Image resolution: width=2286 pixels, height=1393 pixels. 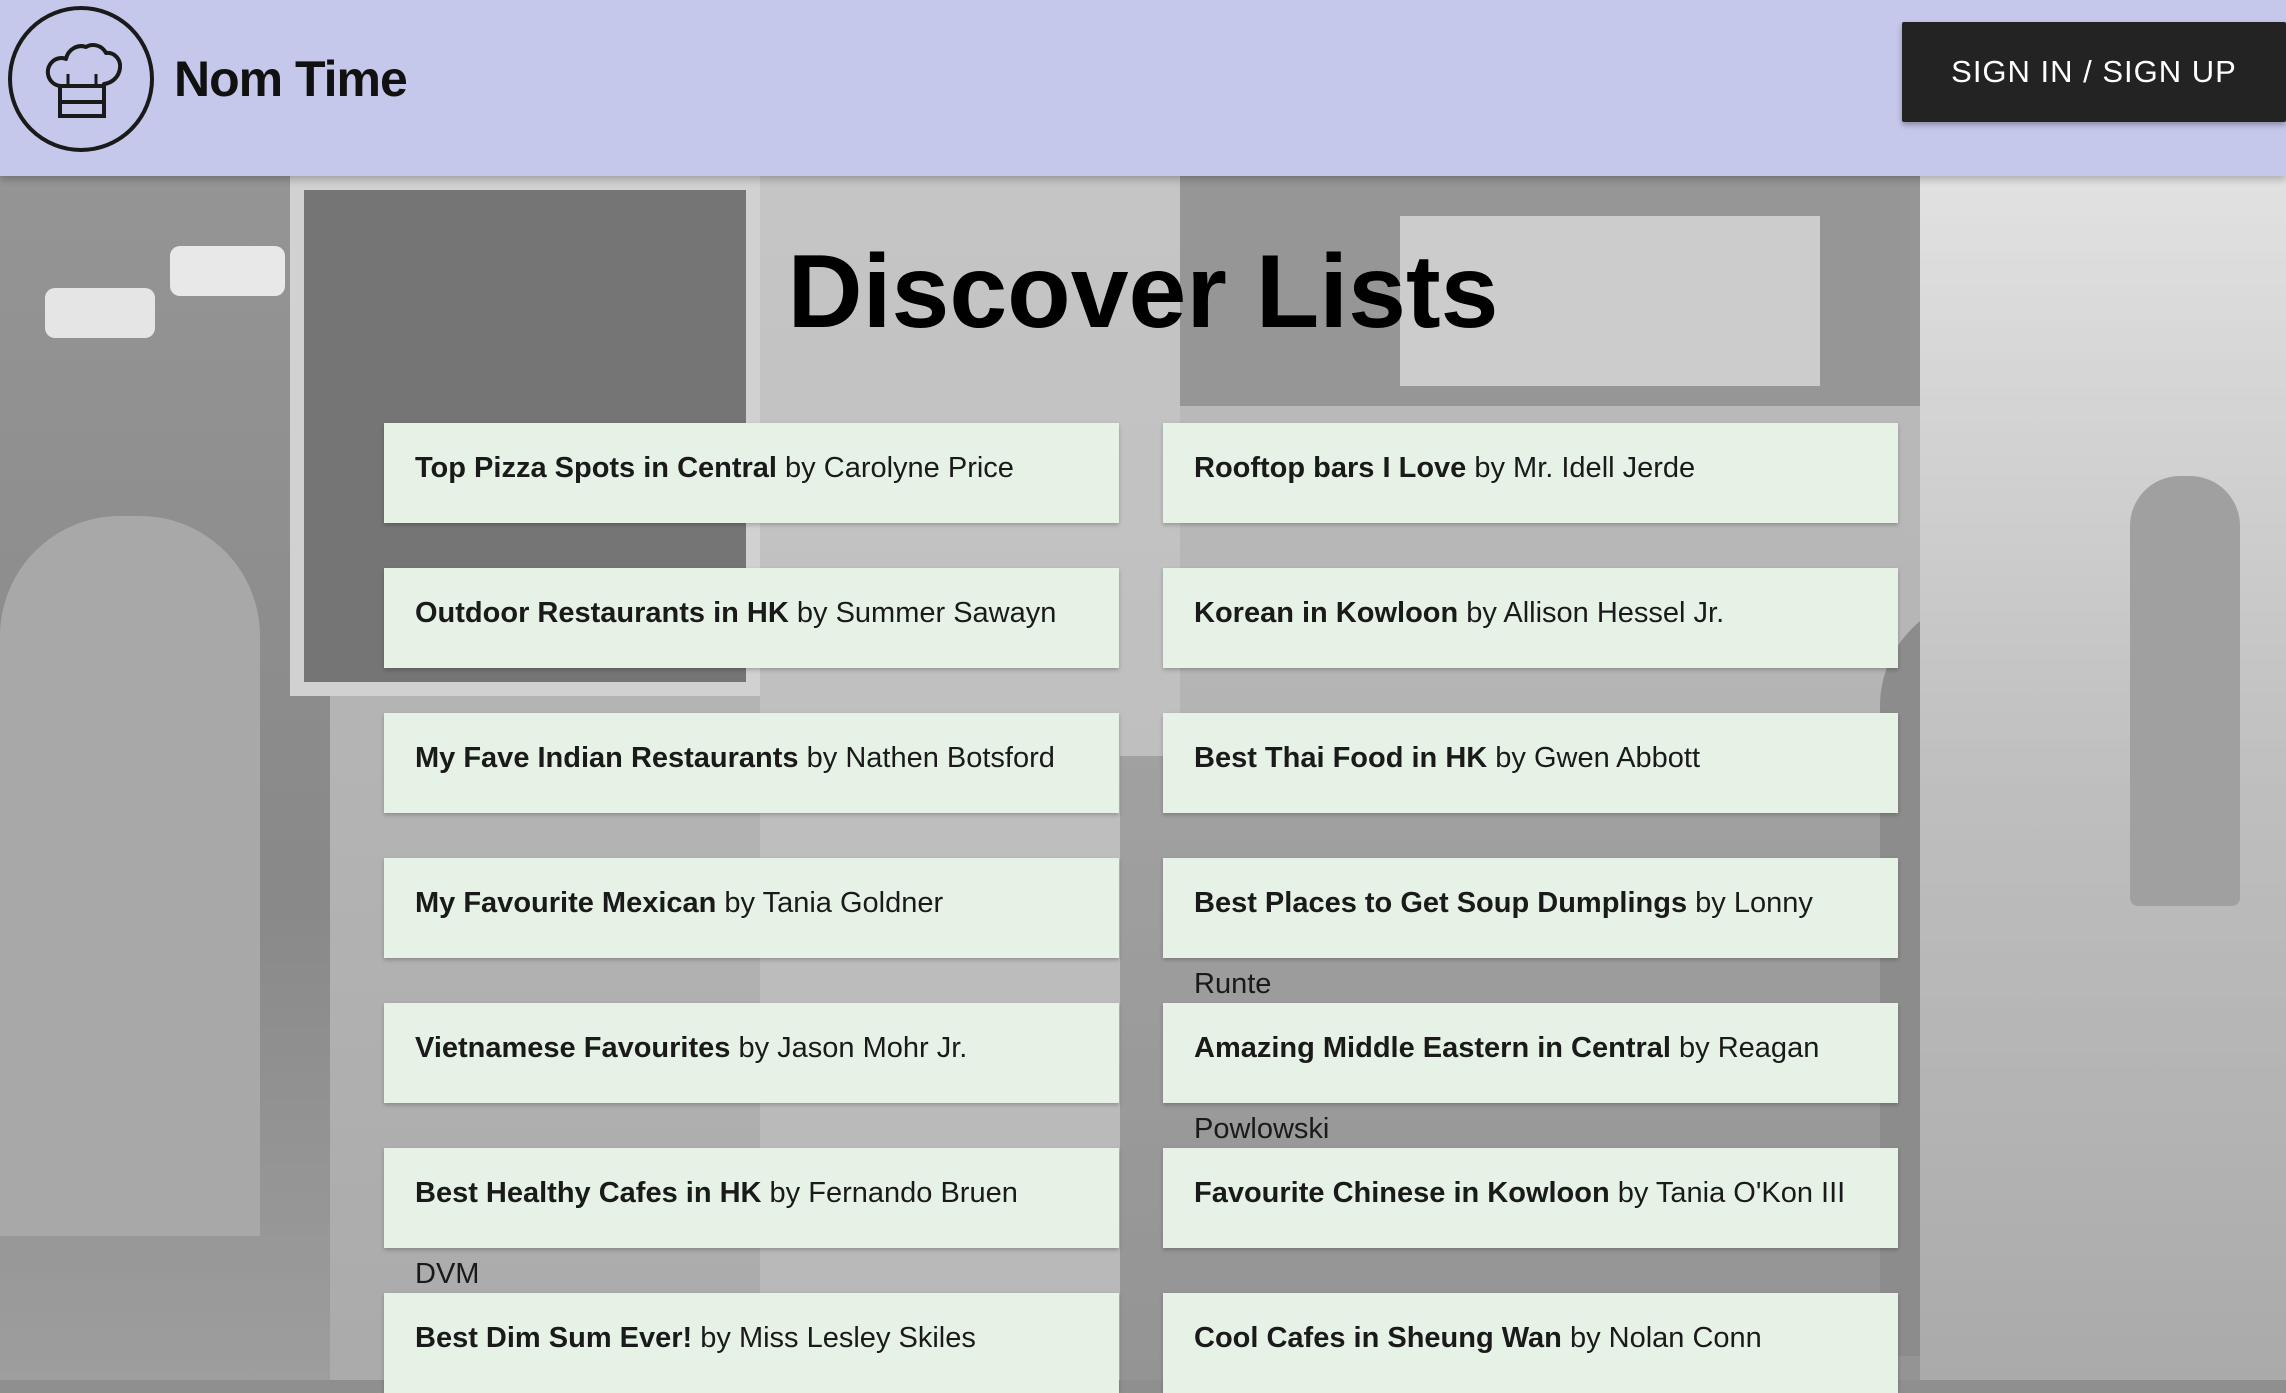 I want to click on list-title: Best Dim Sum Ever!, so click(x=554, y=1338).